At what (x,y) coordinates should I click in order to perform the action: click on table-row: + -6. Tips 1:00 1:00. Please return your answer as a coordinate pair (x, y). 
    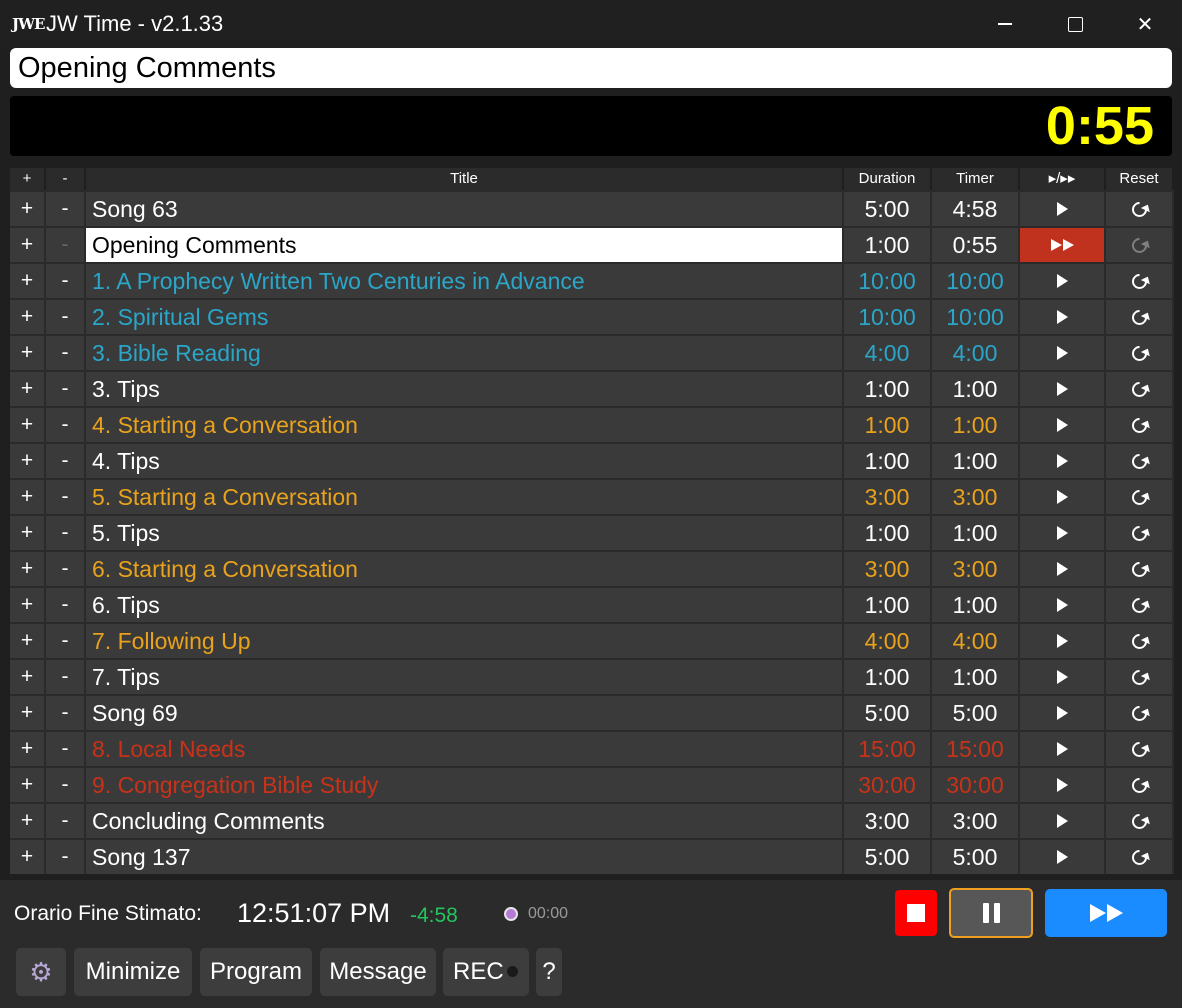
    Looking at the image, I should click on (592, 604).